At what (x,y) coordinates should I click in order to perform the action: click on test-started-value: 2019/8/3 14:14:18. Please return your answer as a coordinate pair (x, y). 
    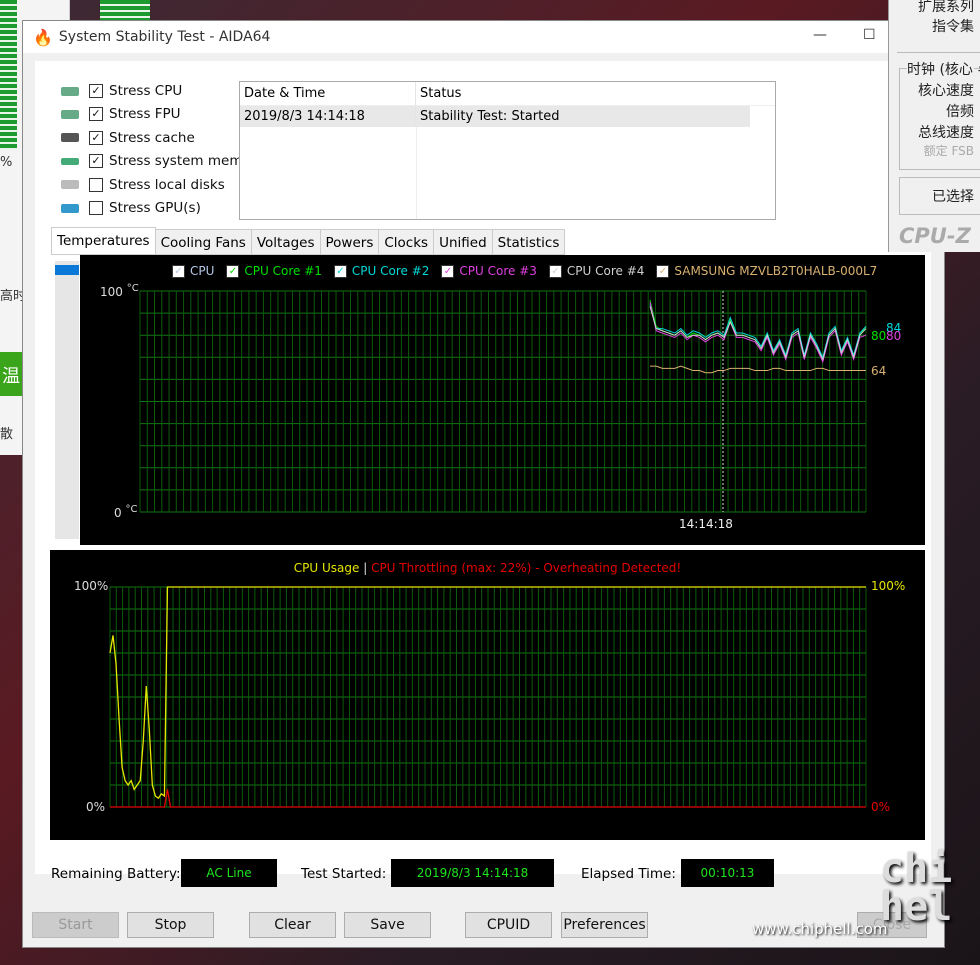
    Looking at the image, I should click on (472, 873).